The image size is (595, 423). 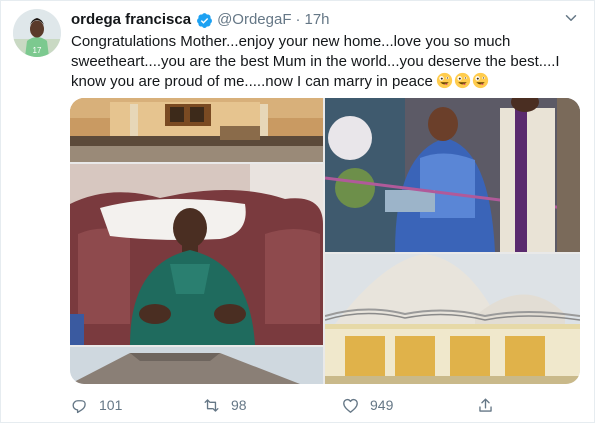 What do you see at coordinates (367, 405) in the screenshot?
I see `like-button: 949` at bounding box center [367, 405].